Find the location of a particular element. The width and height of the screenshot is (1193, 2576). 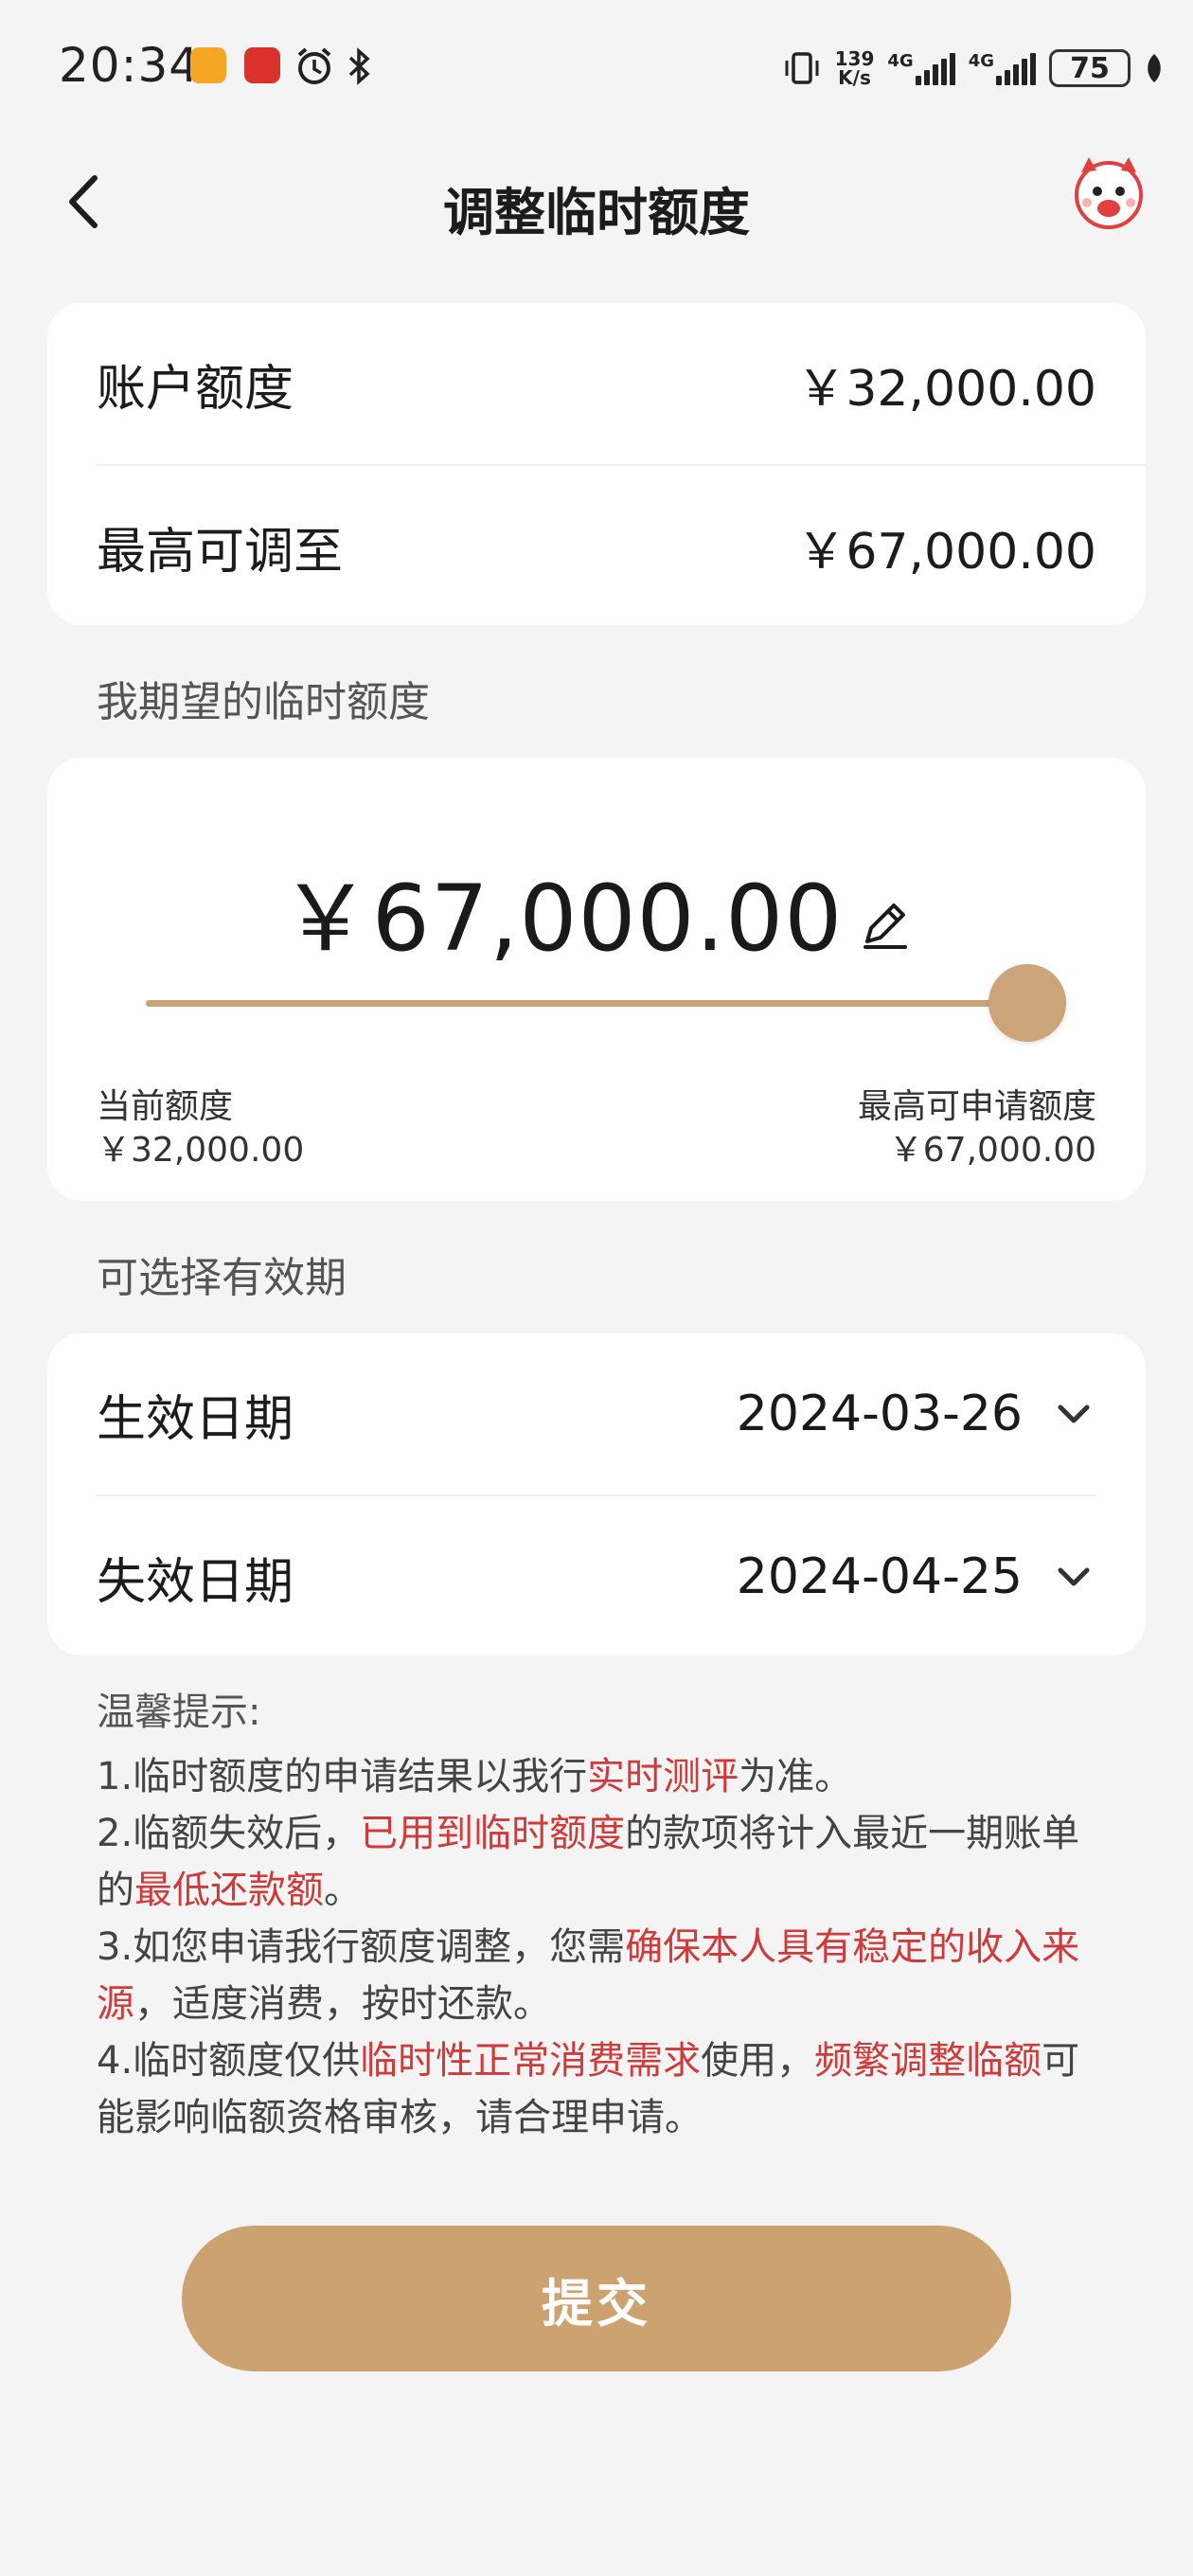

vibrate-icon is located at coordinates (802, 68).